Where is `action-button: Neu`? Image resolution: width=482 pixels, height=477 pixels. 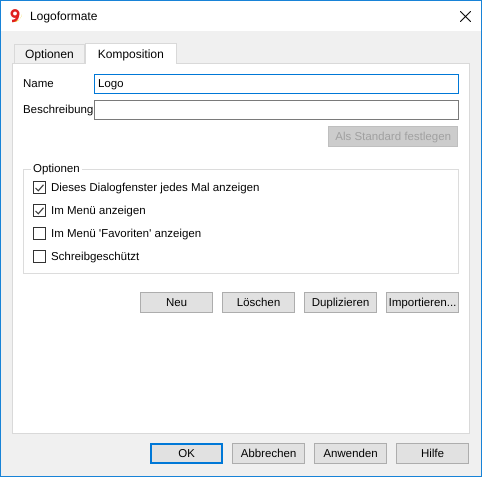
action-button: Neu is located at coordinates (176, 302).